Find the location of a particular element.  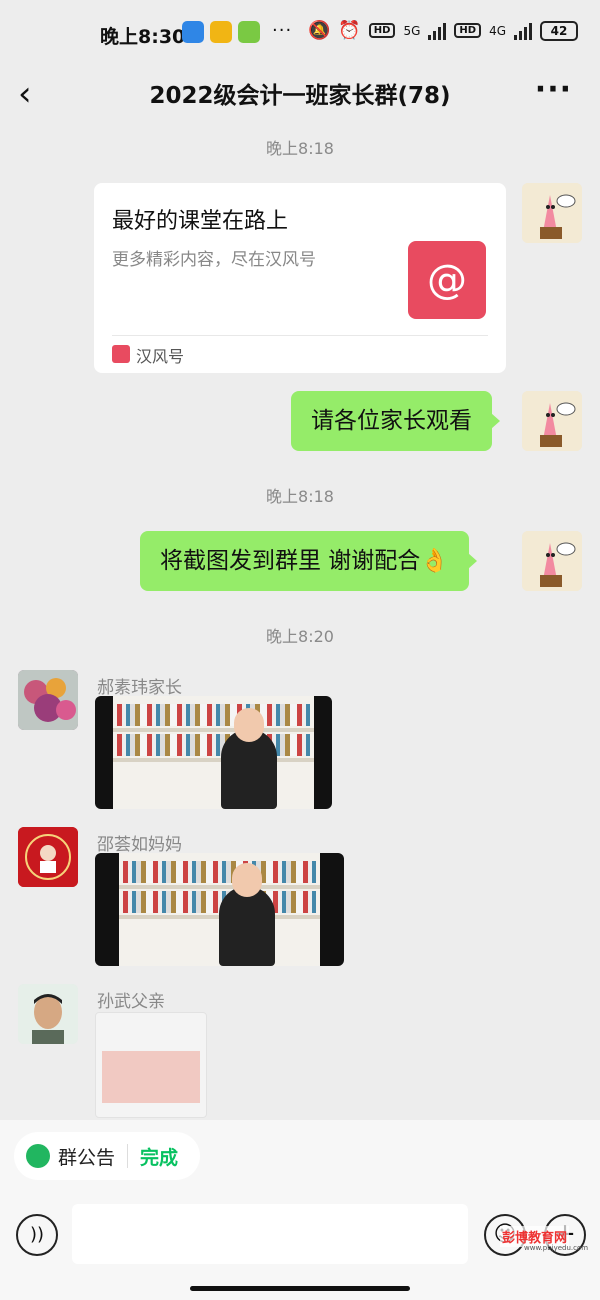

alarm-icon: ⏰ is located at coordinates (349, 30).